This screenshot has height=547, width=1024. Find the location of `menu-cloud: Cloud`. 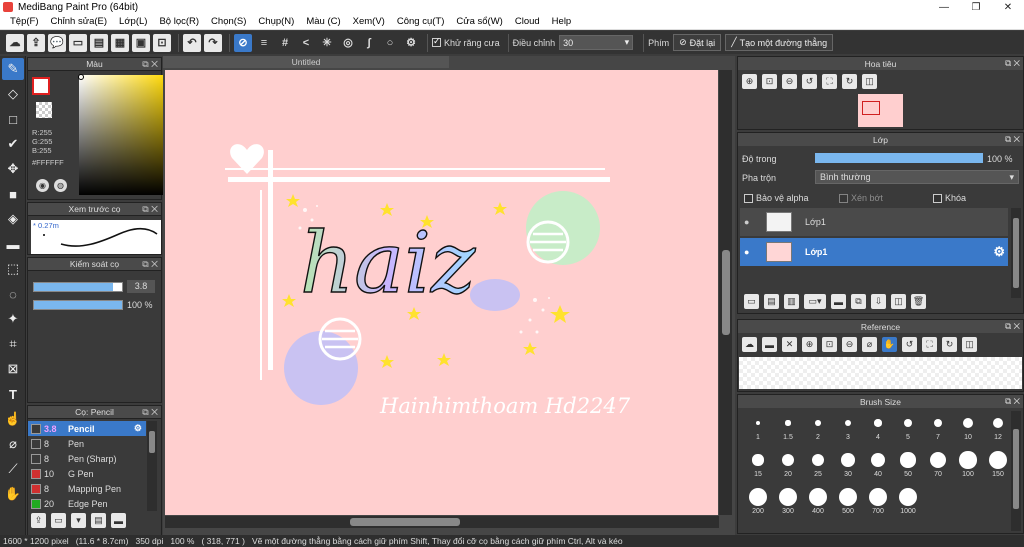

menu-cloud: Cloud is located at coordinates (527, 21).